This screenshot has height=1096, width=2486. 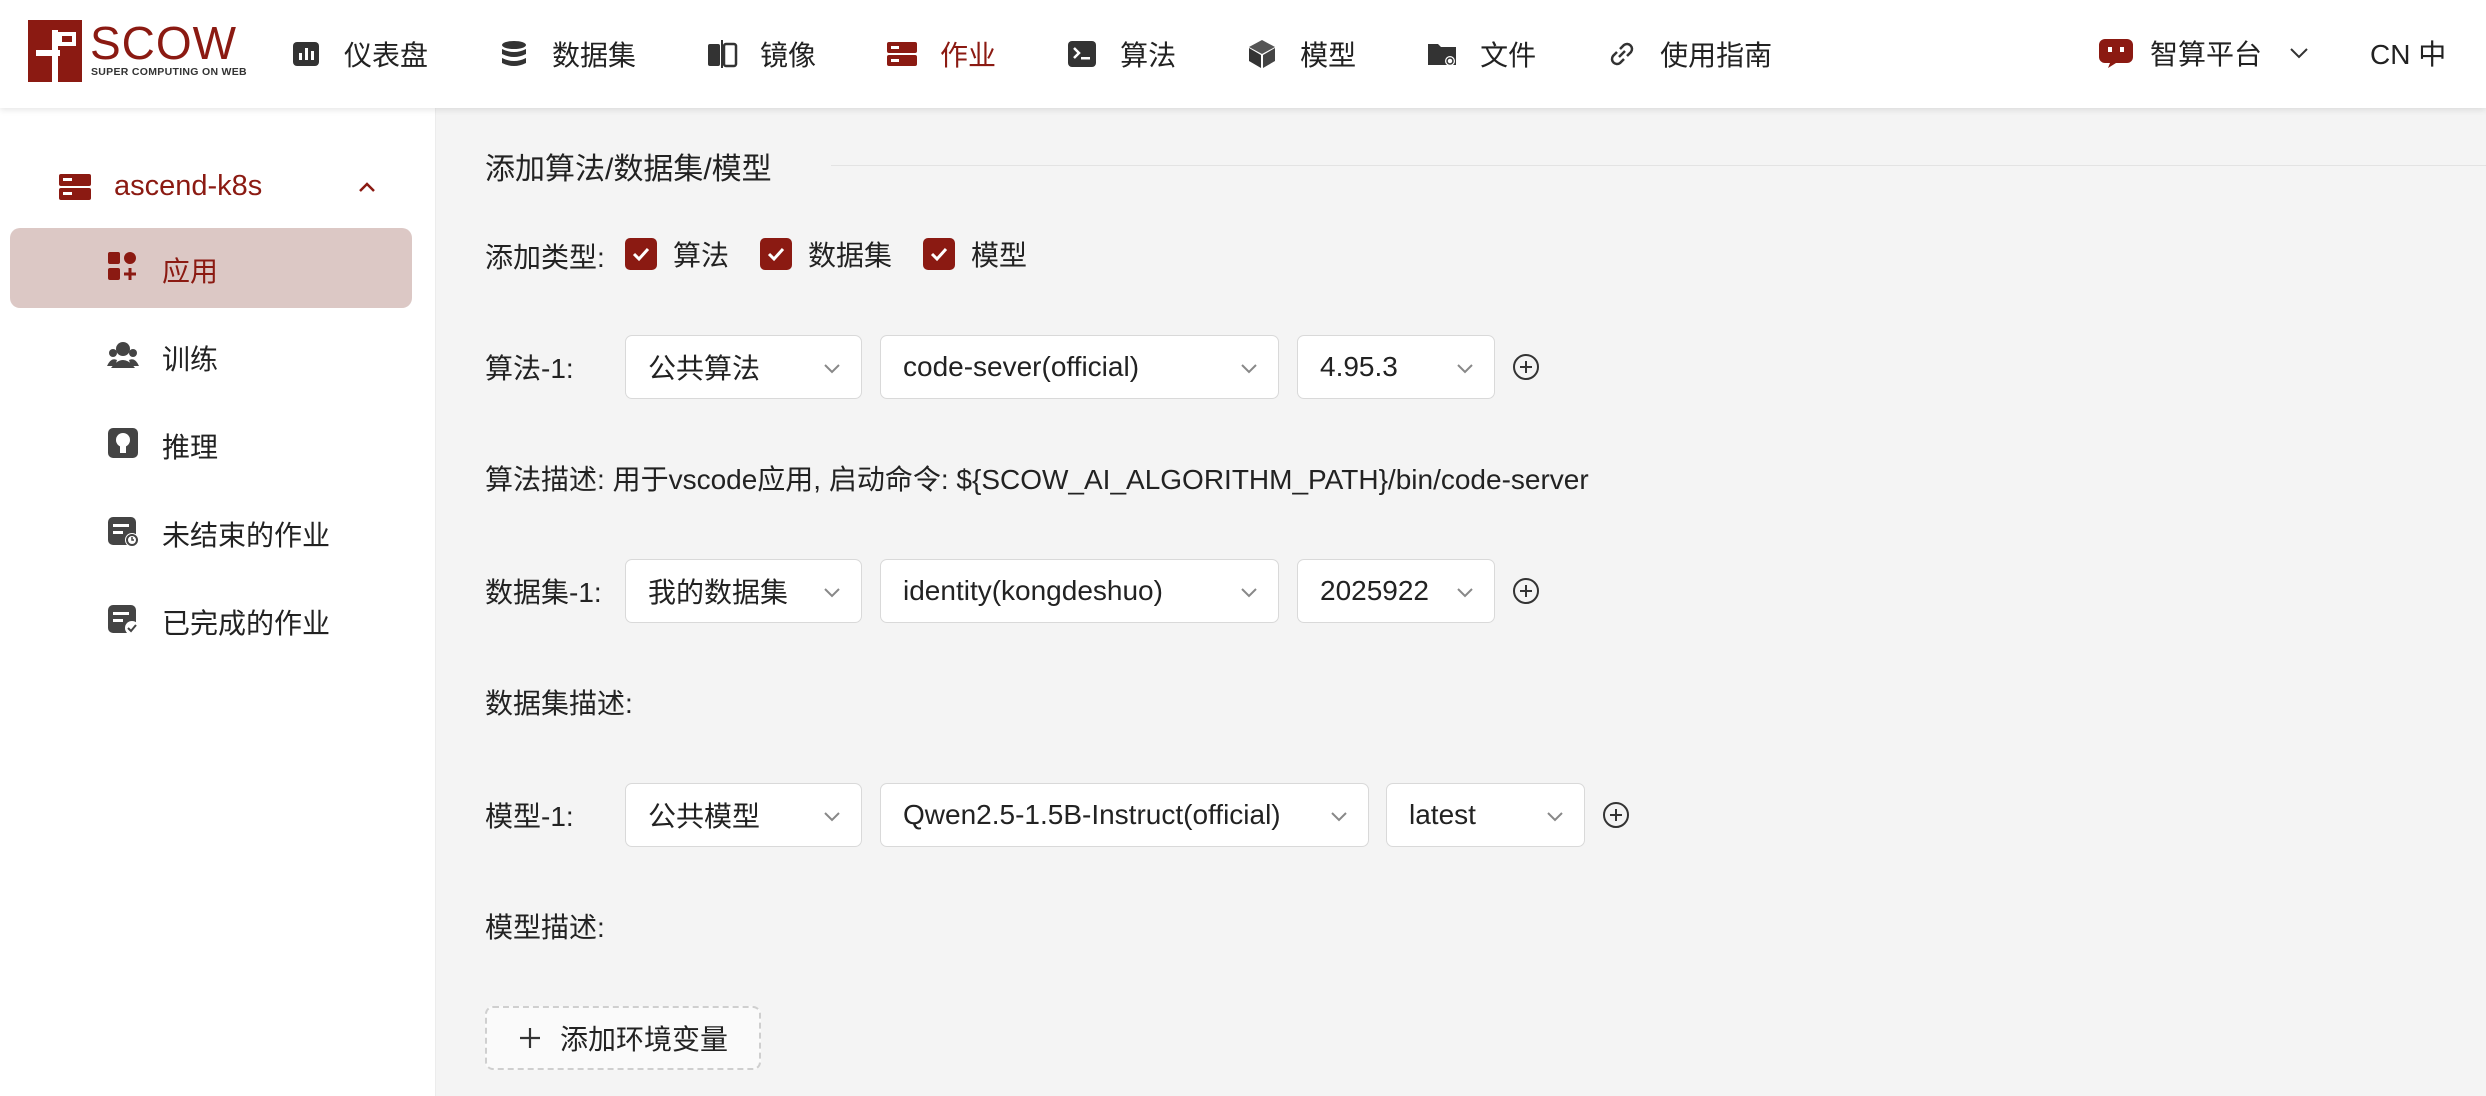 What do you see at coordinates (529, 816) in the screenshot?
I see `model-label: 模型-1:` at bounding box center [529, 816].